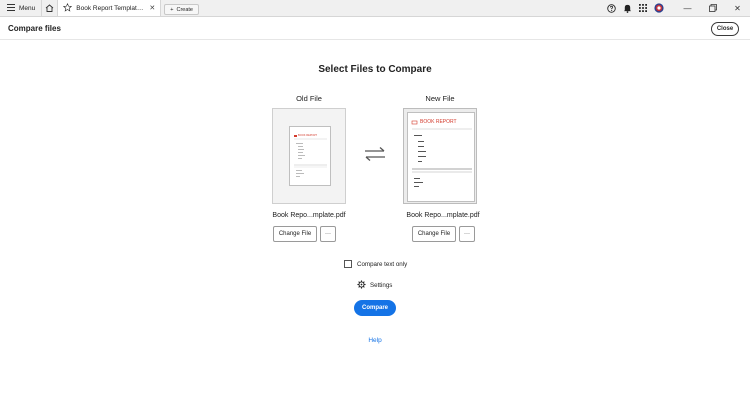 The width and height of the screenshot is (750, 398). I want to click on new-file-page-preview: BOOK REPORT, so click(441, 157).